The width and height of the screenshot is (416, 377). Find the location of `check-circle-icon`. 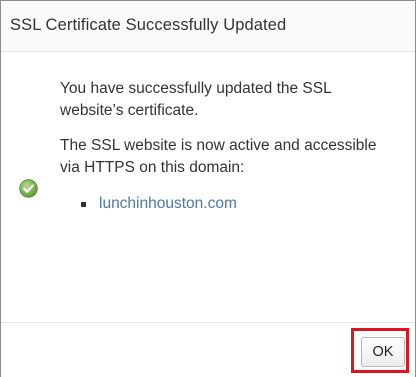

check-circle-icon is located at coordinates (28, 188).